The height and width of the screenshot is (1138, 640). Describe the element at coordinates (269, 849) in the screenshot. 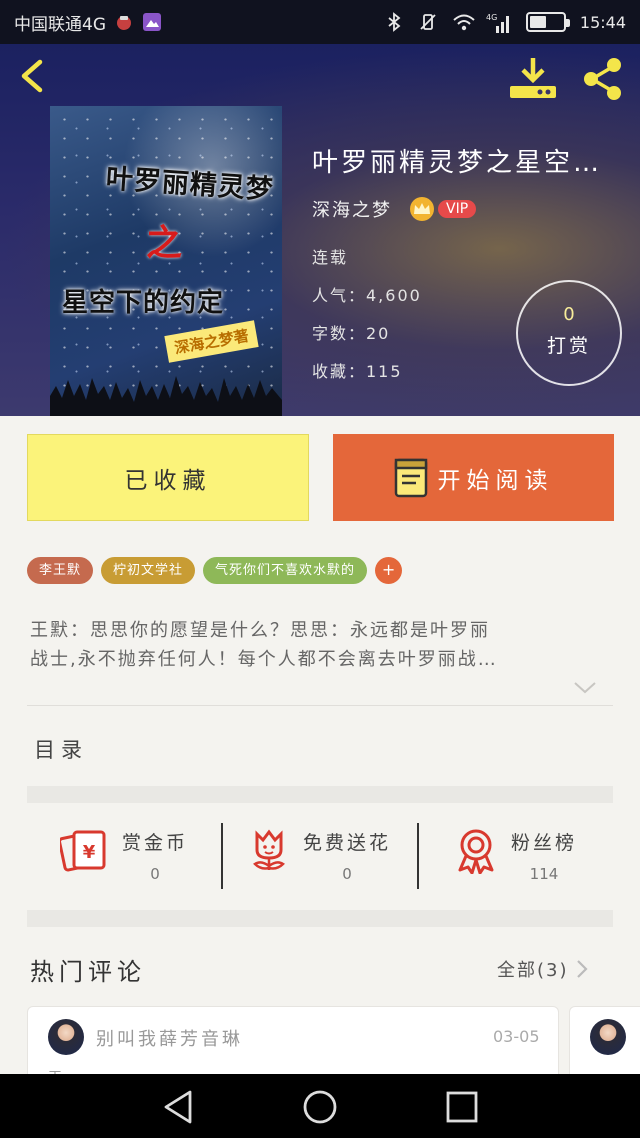

I see `flower-icon` at that location.